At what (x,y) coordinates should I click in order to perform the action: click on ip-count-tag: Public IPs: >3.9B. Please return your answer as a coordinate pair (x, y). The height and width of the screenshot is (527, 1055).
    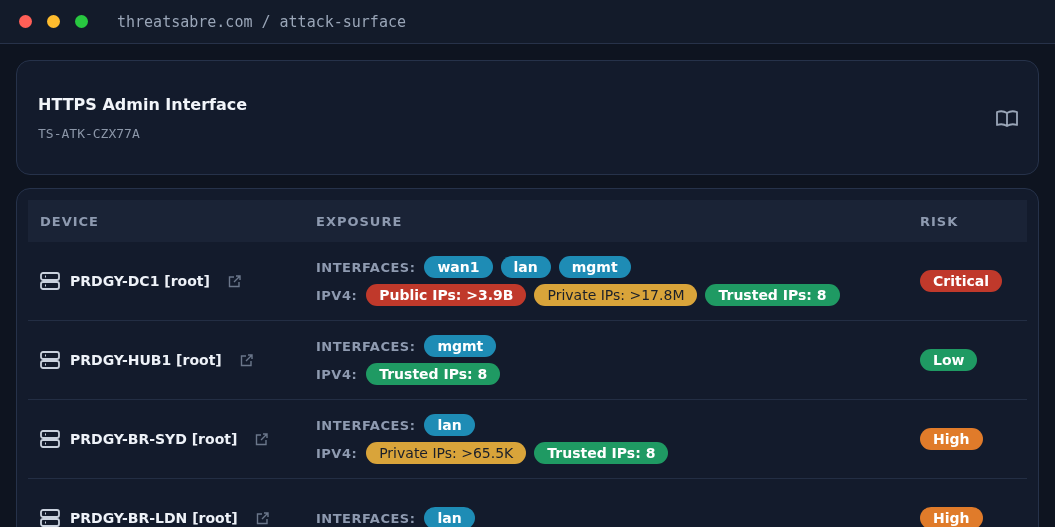
    Looking at the image, I should click on (446, 295).